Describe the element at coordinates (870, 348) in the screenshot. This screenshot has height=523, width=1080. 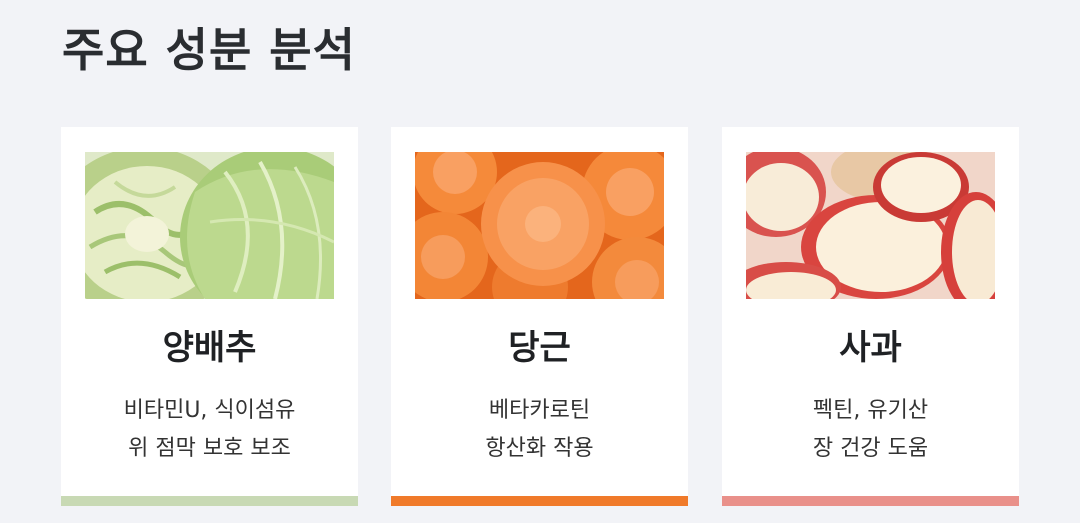
I see `ingredient-name: 사과` at that location.